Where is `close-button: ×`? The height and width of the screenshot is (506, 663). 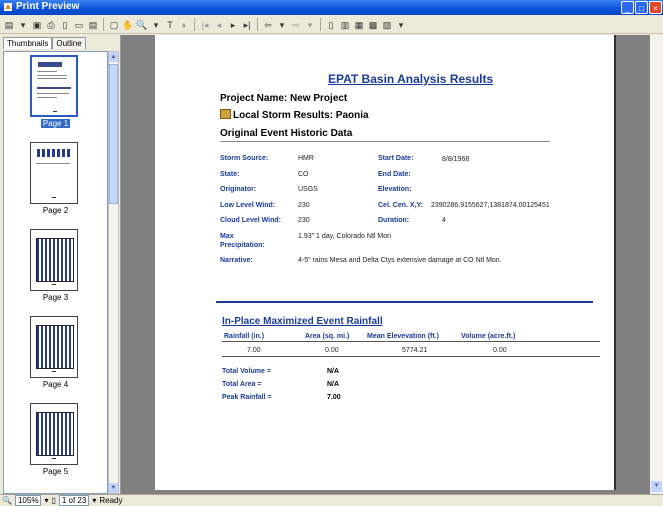
close-button: × is located at coordinates (655, 7).